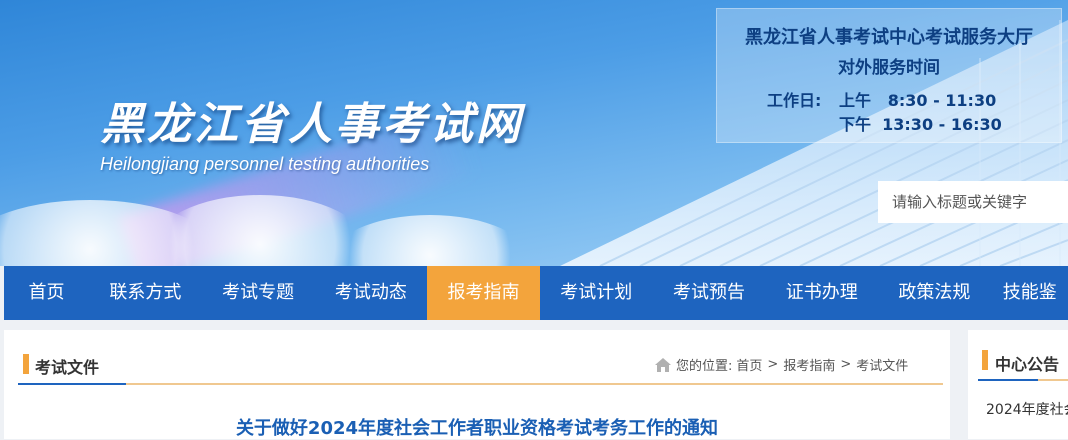 The image size is (1068, 440). Describe the element at coordinates (973, 202) in the screenshot. I see `search-input` at that location.